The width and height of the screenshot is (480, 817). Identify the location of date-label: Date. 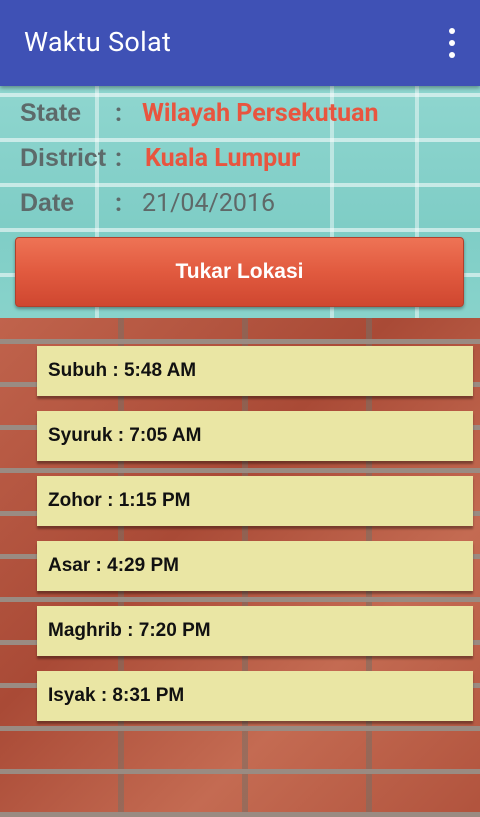
(47, 202).